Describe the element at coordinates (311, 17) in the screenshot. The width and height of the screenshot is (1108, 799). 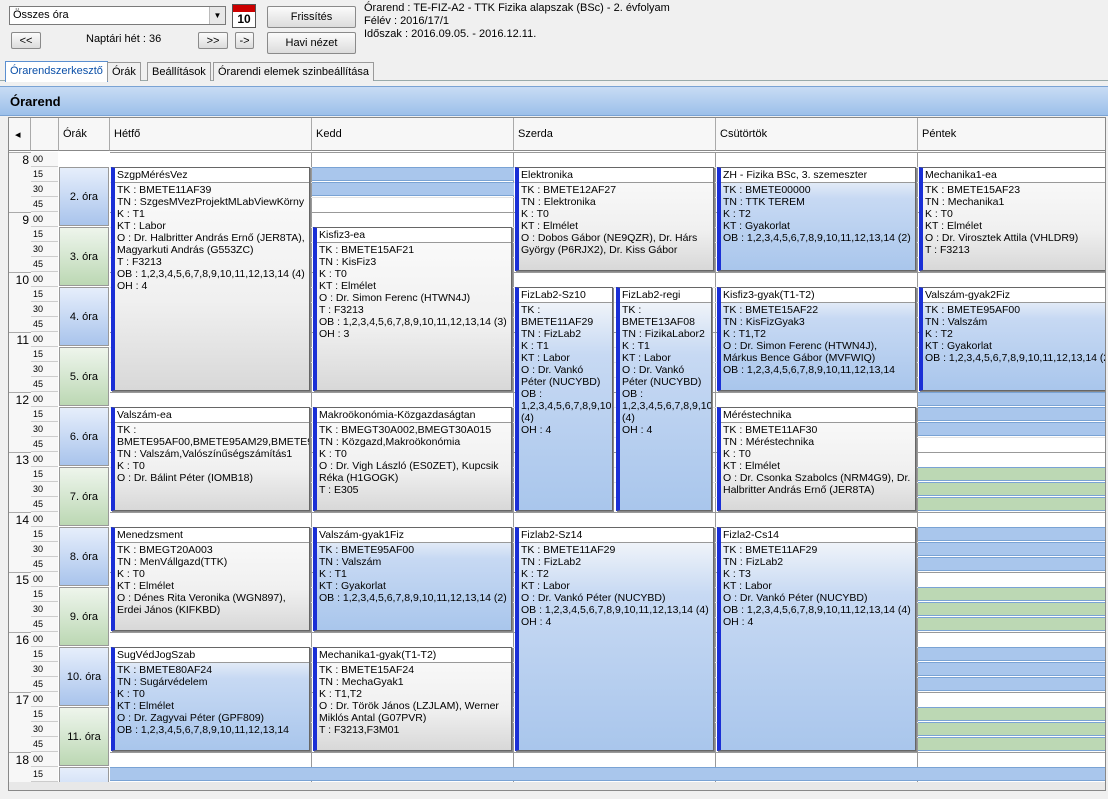
I see `refresh-button: Frissítés` at that location.